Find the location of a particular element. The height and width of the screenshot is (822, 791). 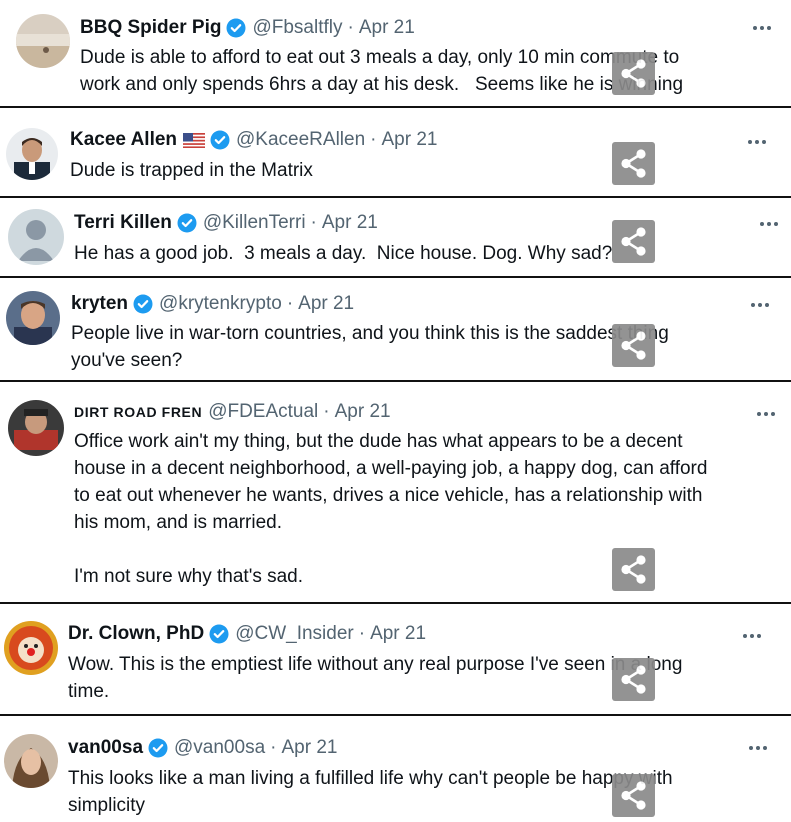

author-name: DIRT ROAD FREN is located at coordinates (138, 412).